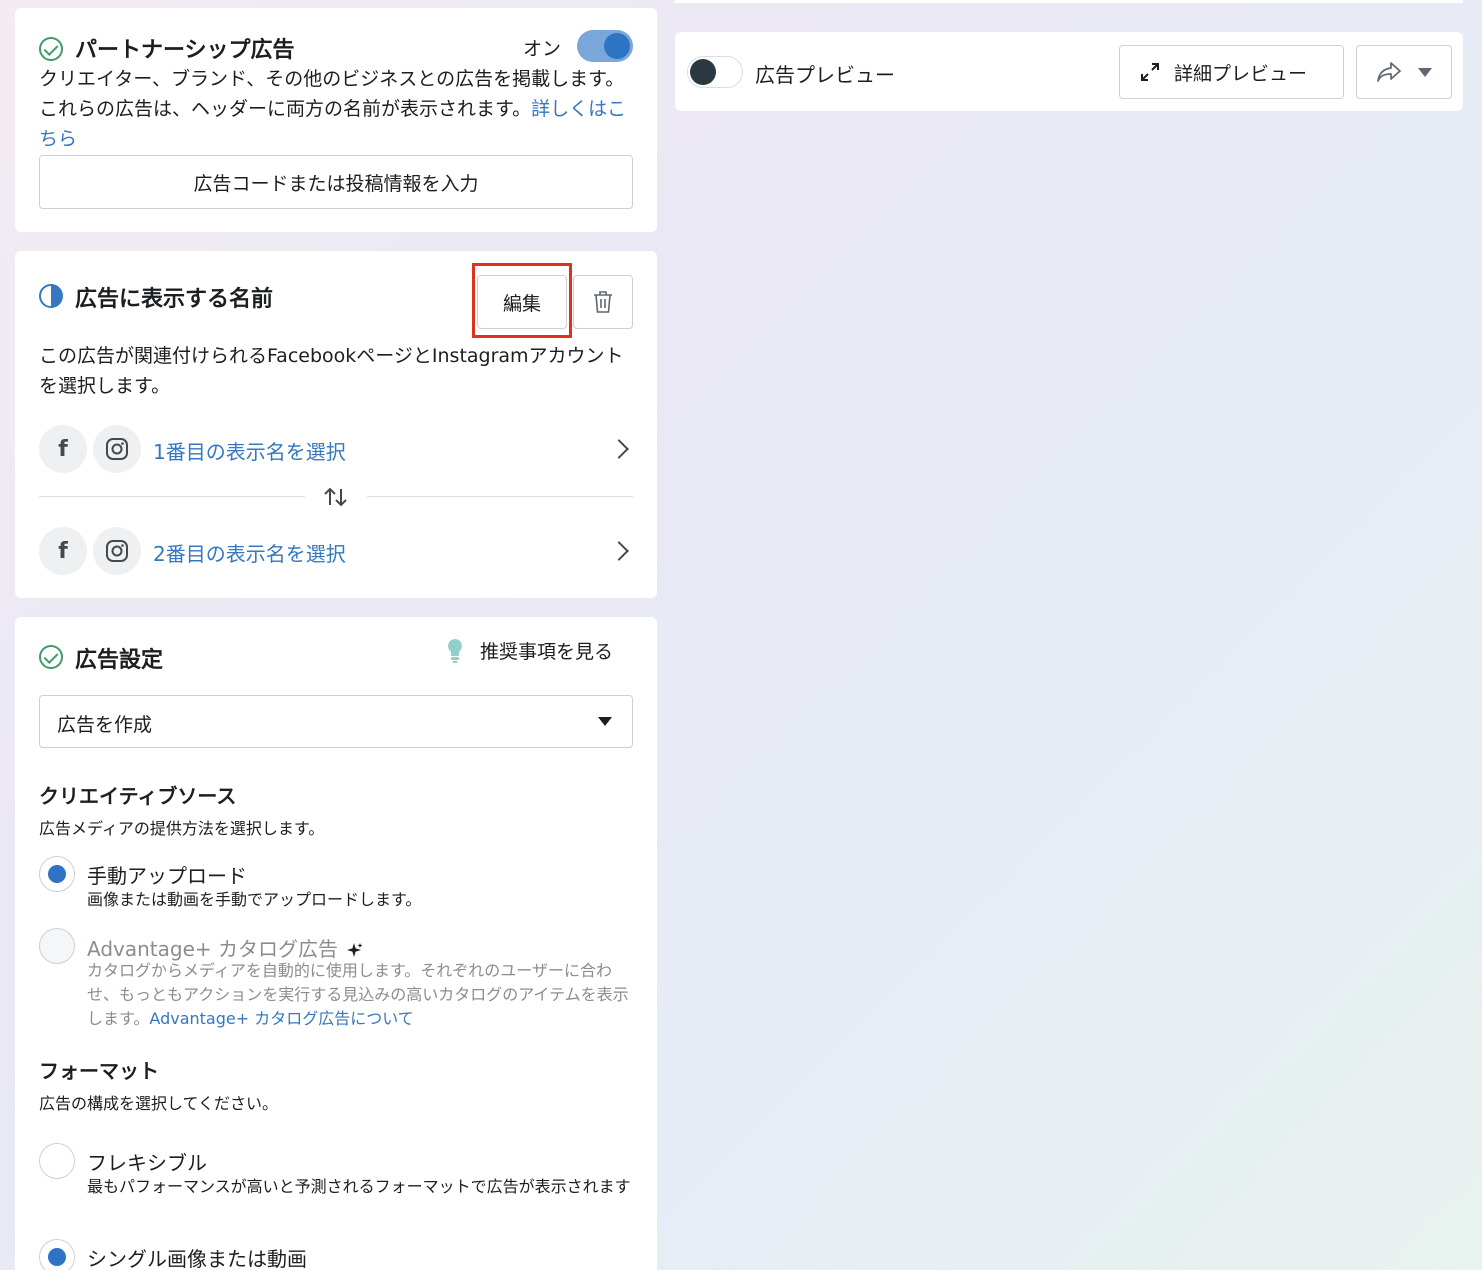 The height and width of the screenshot is (1270, 1482). I want to click on radio-manual-upload, so click(57, 874).